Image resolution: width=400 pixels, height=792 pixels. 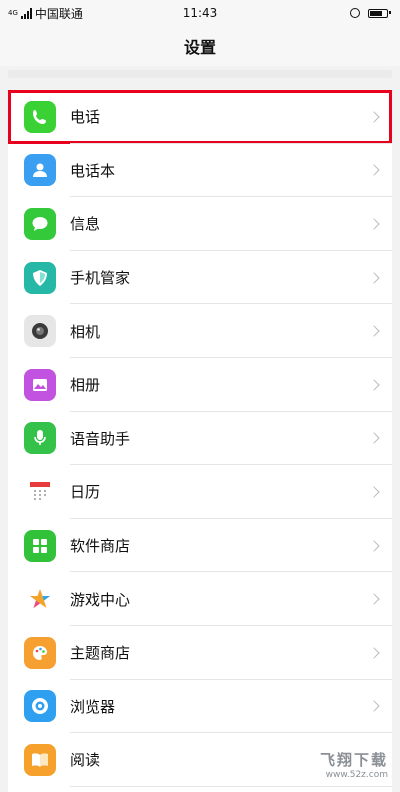 I want to click on settings-item-calendar: 日历, so click(x=200, y=492).